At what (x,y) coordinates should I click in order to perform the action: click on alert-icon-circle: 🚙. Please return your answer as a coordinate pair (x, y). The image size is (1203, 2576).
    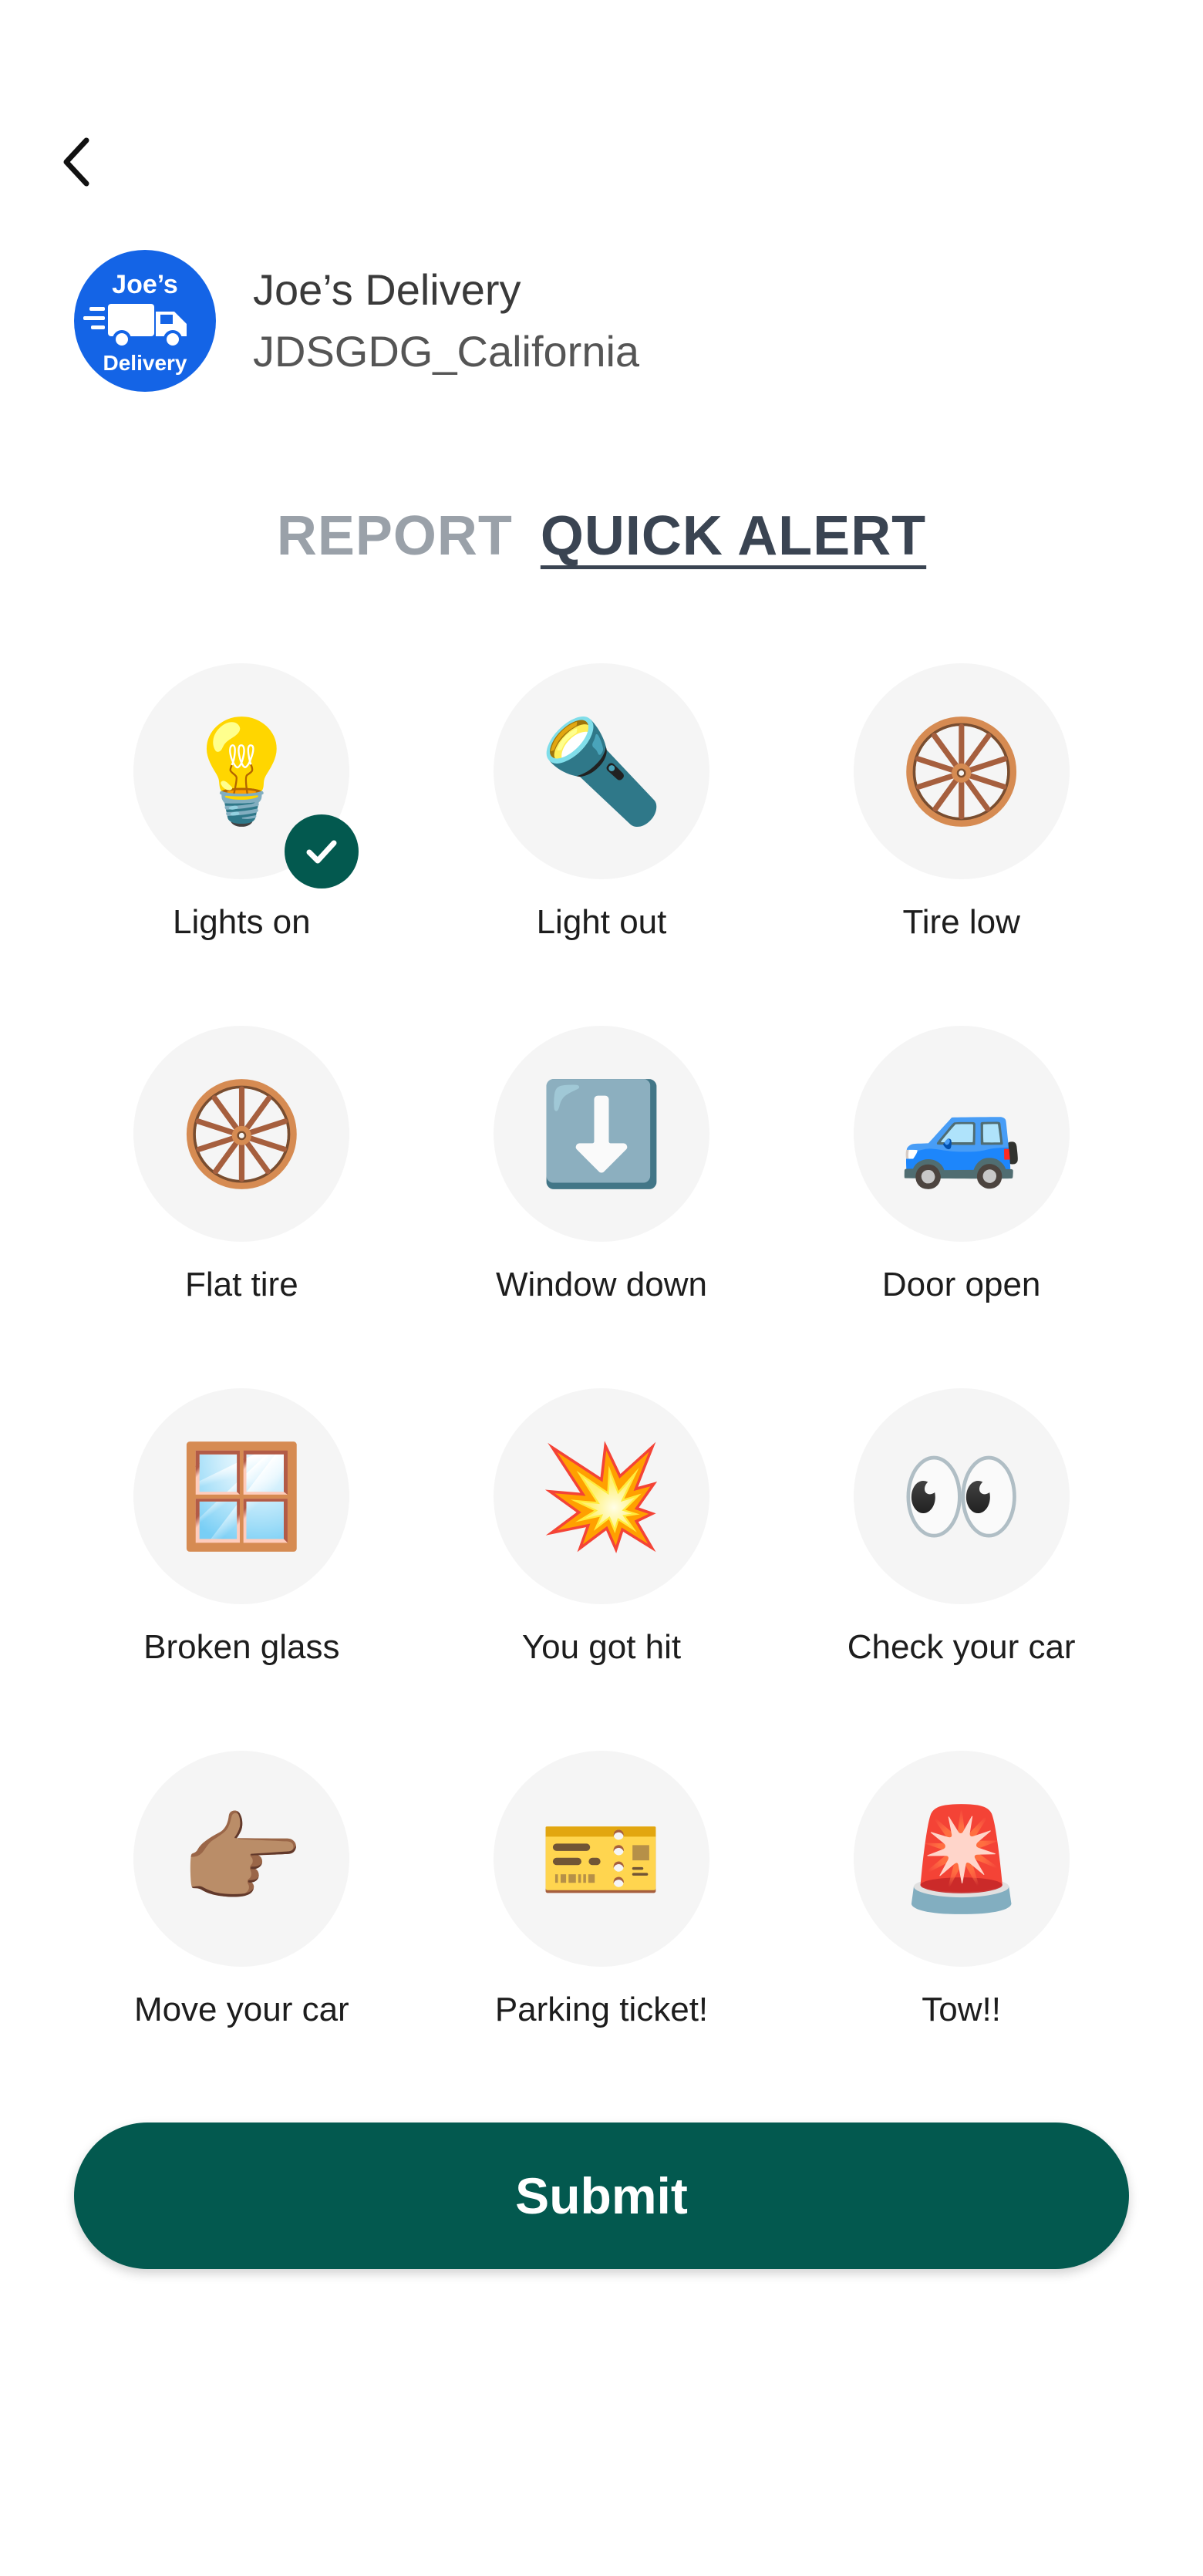
    Looking at the image, I should click on (962, 1134).